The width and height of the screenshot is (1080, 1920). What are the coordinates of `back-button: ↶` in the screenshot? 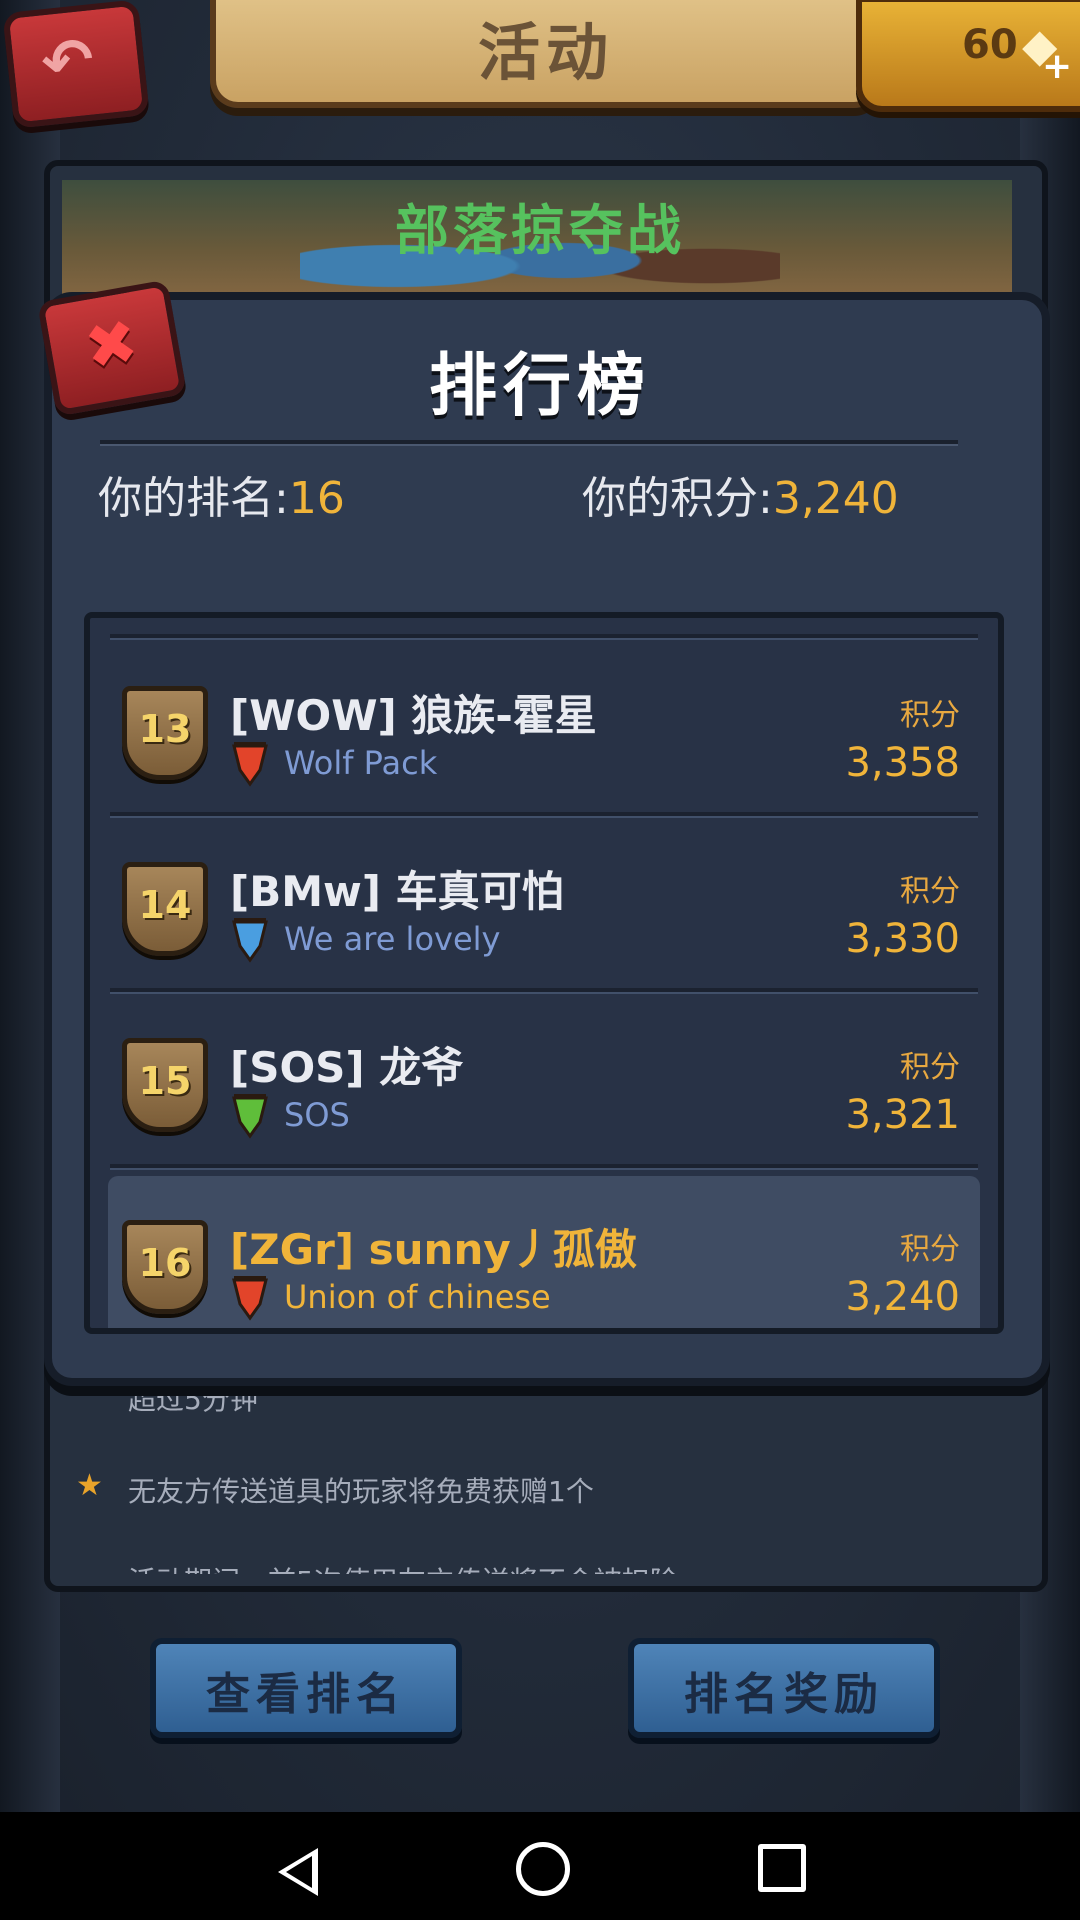 It's located at (76, 64).